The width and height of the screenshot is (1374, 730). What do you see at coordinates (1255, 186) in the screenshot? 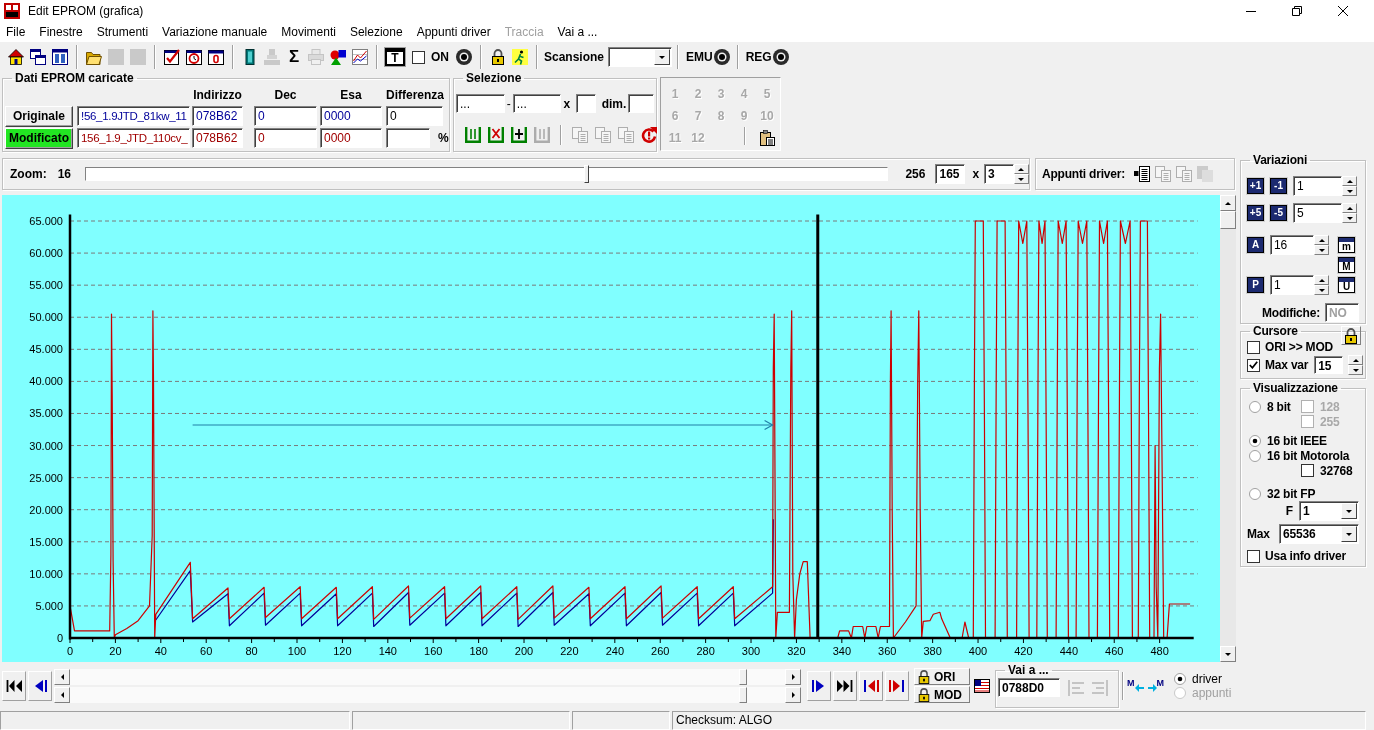
I see `increment-button: +1` at bounding box center [1255, 186].